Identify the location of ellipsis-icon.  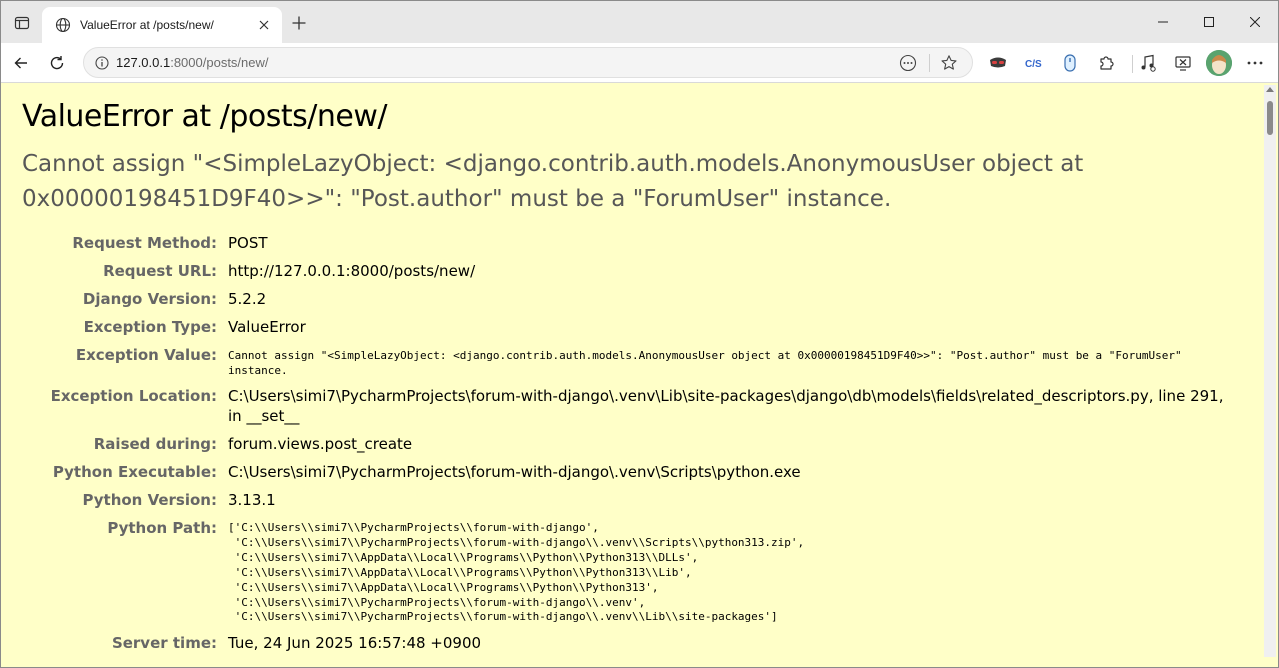
(1255, 63).